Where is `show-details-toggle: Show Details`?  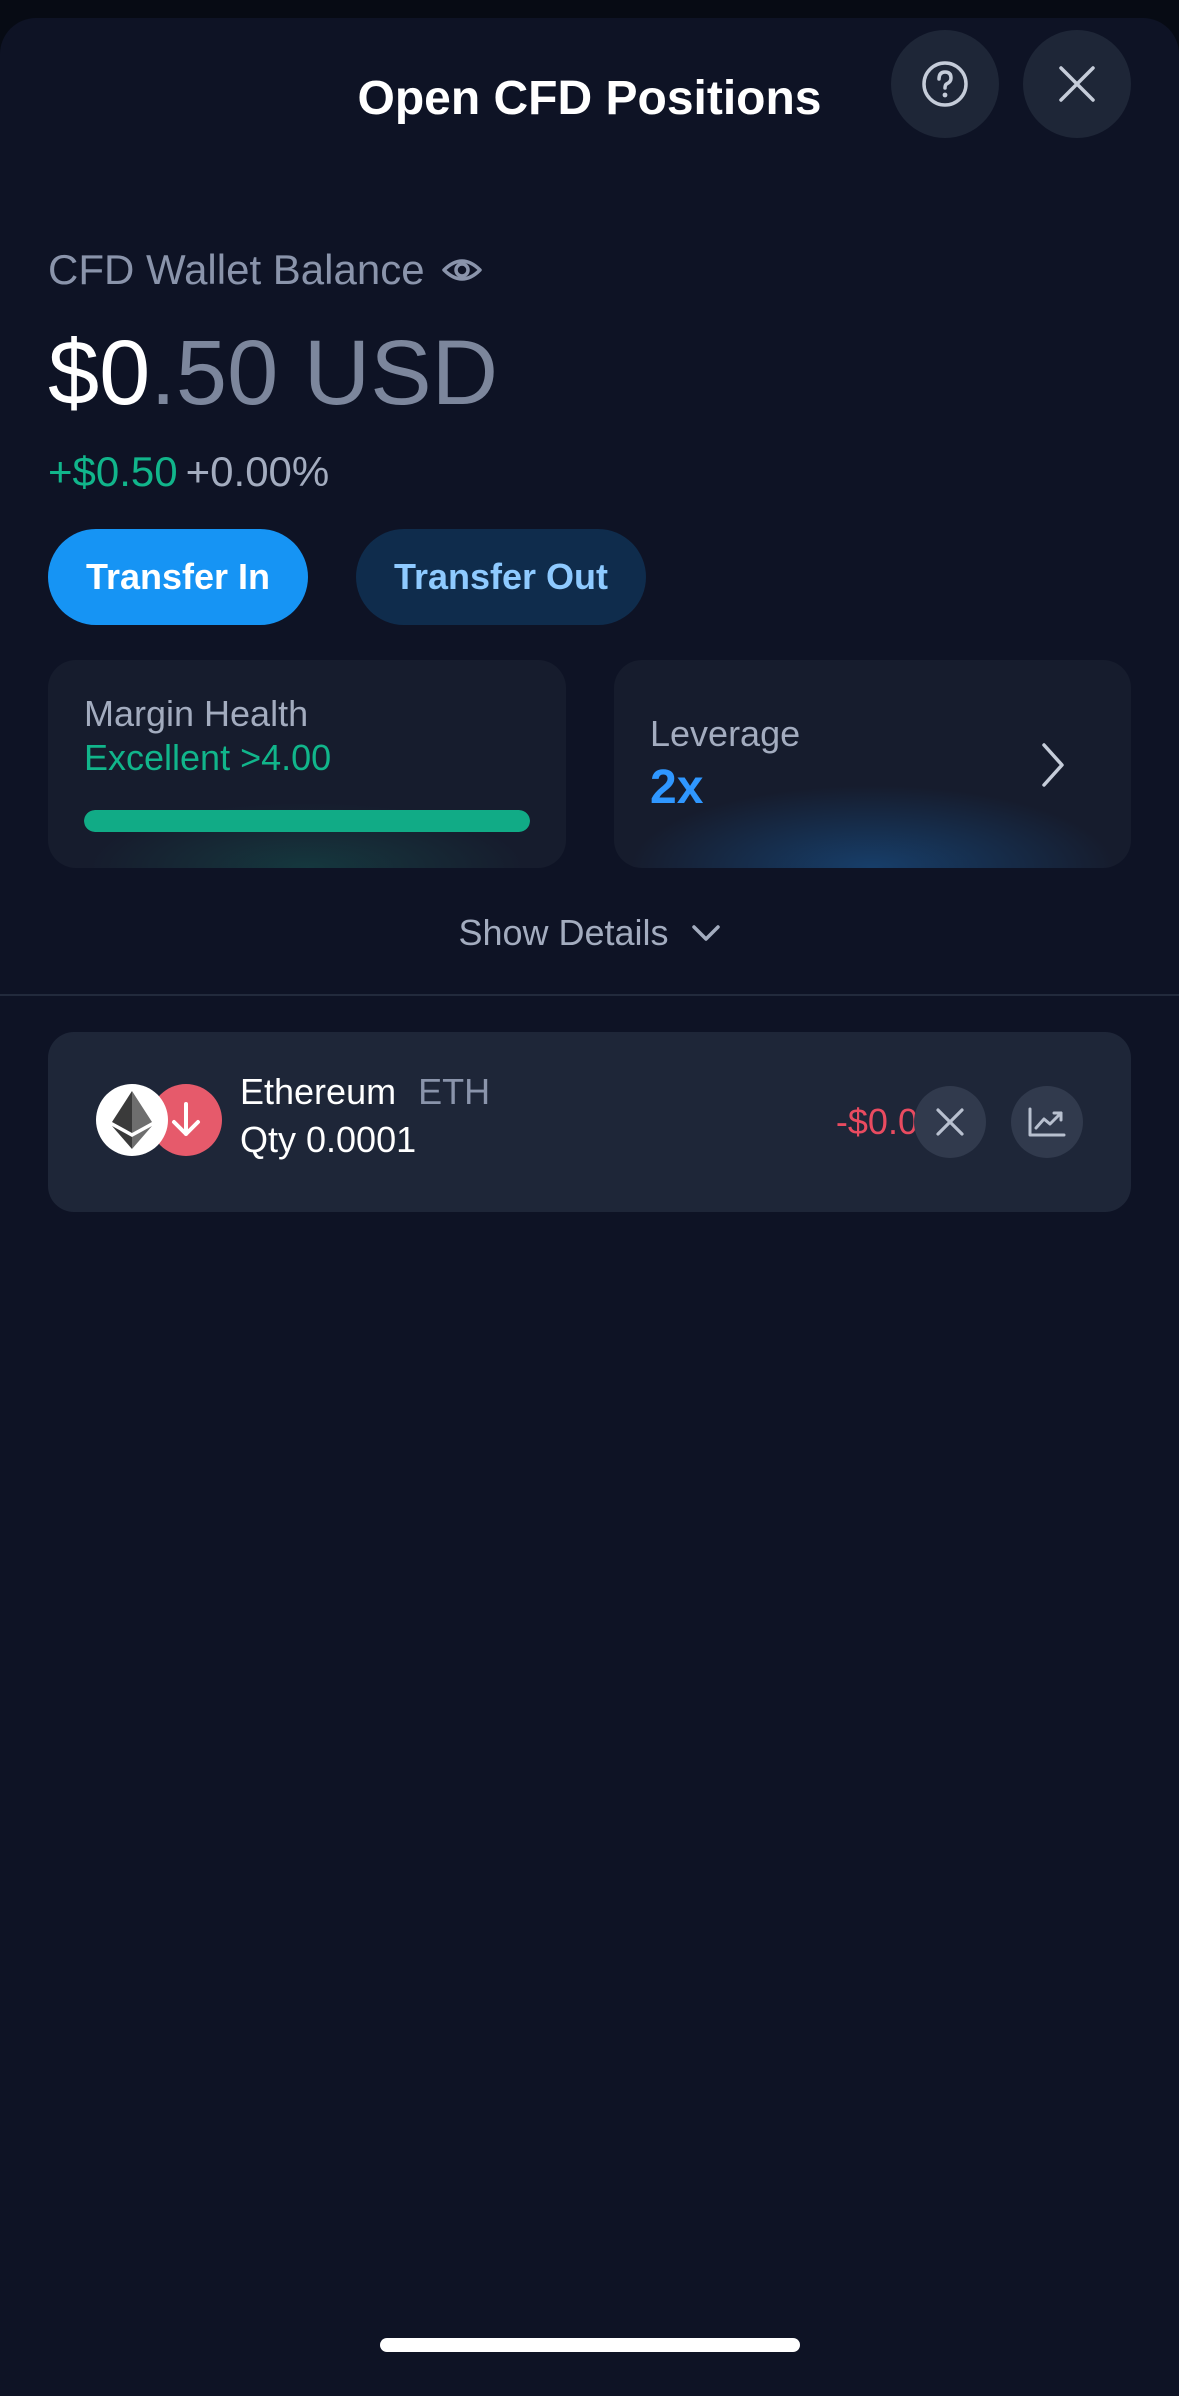
show-details-toggle: Show Details is located at coordinates (589, 933).